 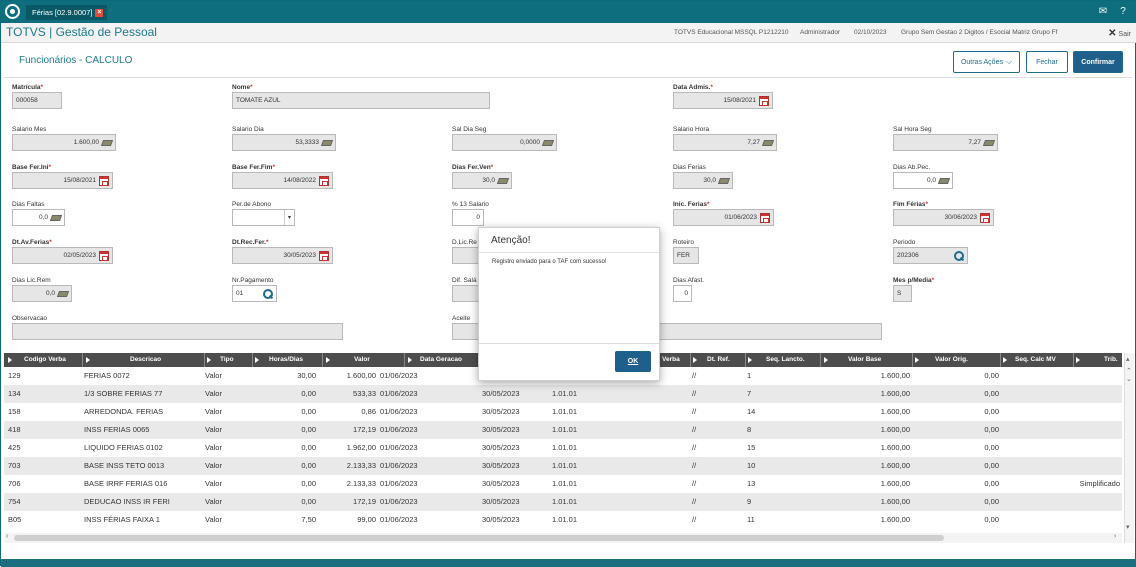 What do you see at coordinates (466, 293) in the screenshot?
I see `dif-sal-field` at bounding box center [466, 293].